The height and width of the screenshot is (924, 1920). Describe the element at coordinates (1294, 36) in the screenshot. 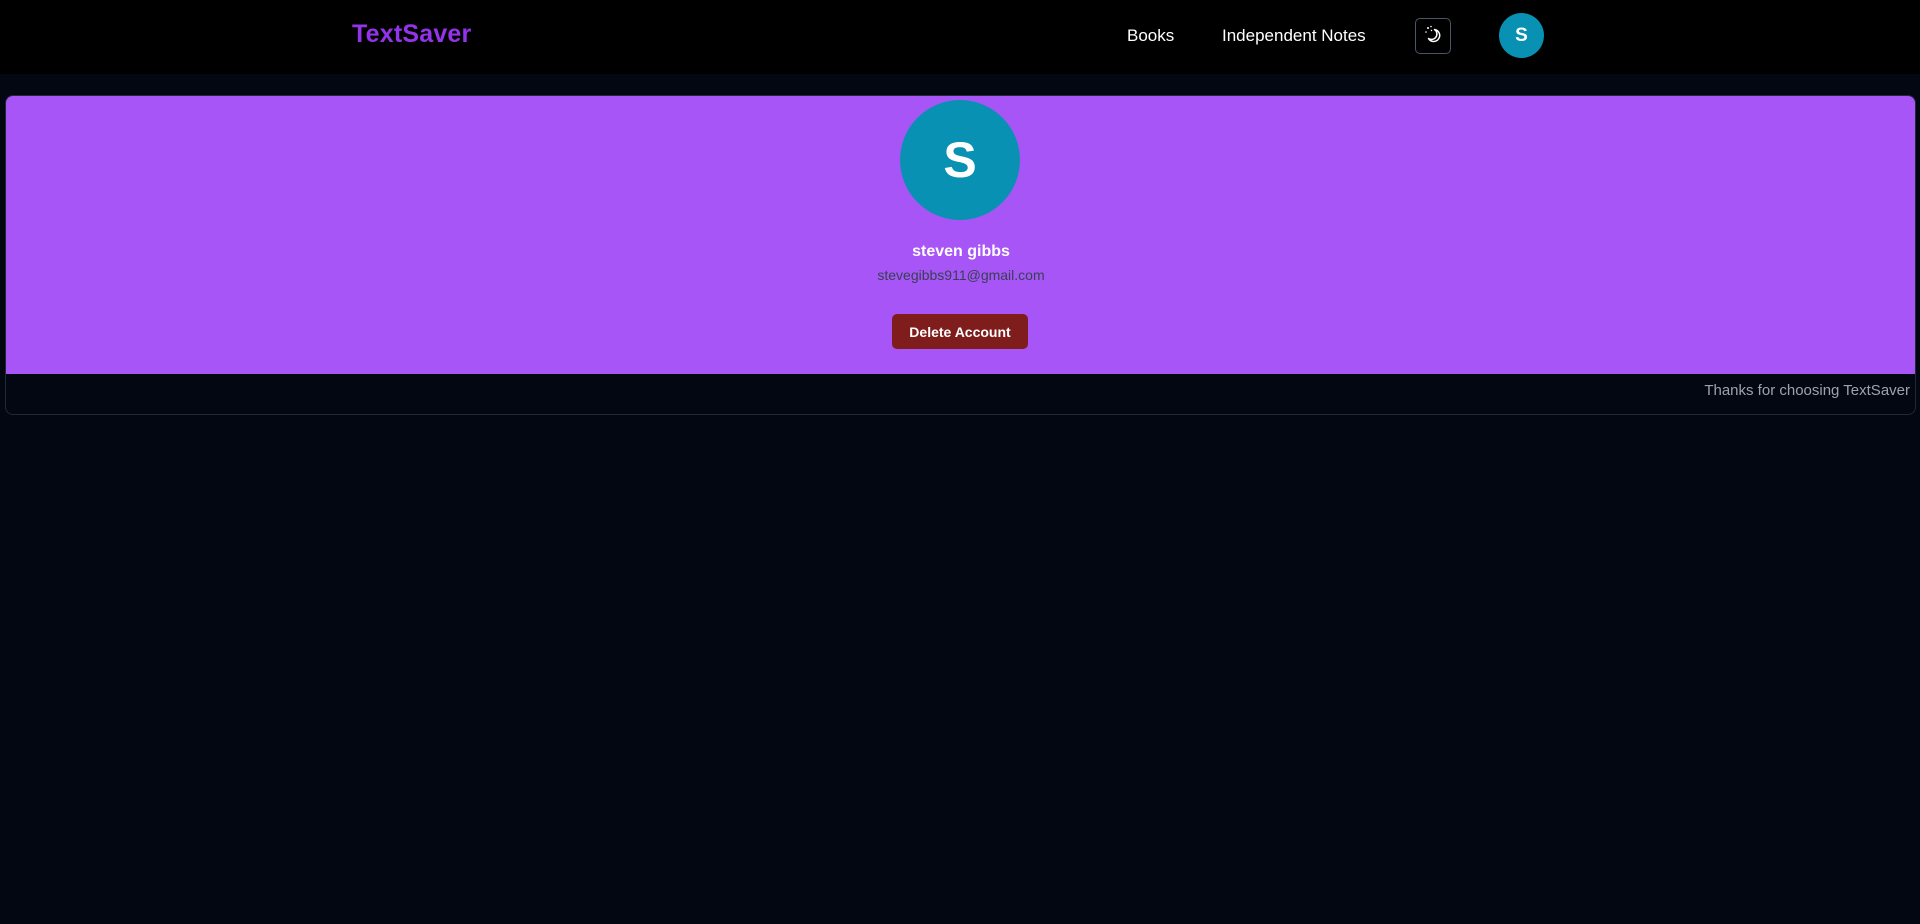

I see `nav-link-independent-notes: Independent Notes` at that location.